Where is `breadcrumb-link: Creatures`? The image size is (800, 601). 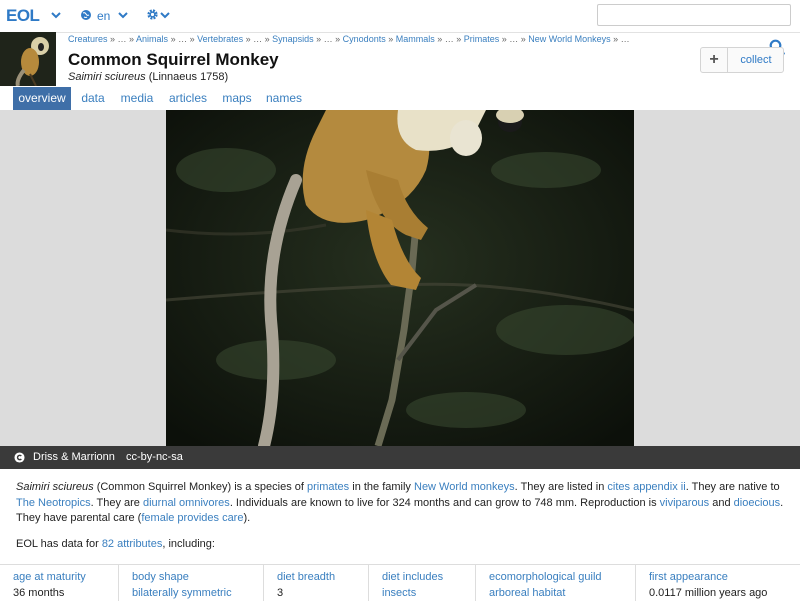
breadcrumb-link: Creatures is located at coordinates (88, 39).